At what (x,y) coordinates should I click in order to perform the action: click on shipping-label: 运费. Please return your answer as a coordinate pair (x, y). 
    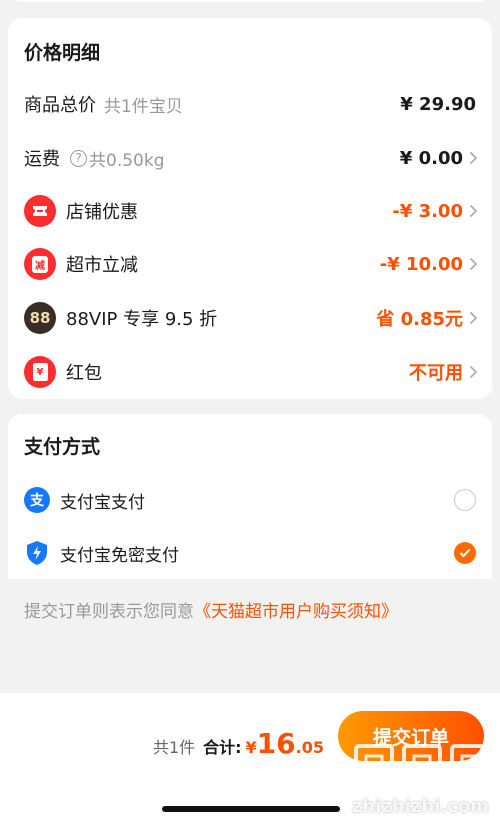
    Looking at the image, I should click on (42, 159).